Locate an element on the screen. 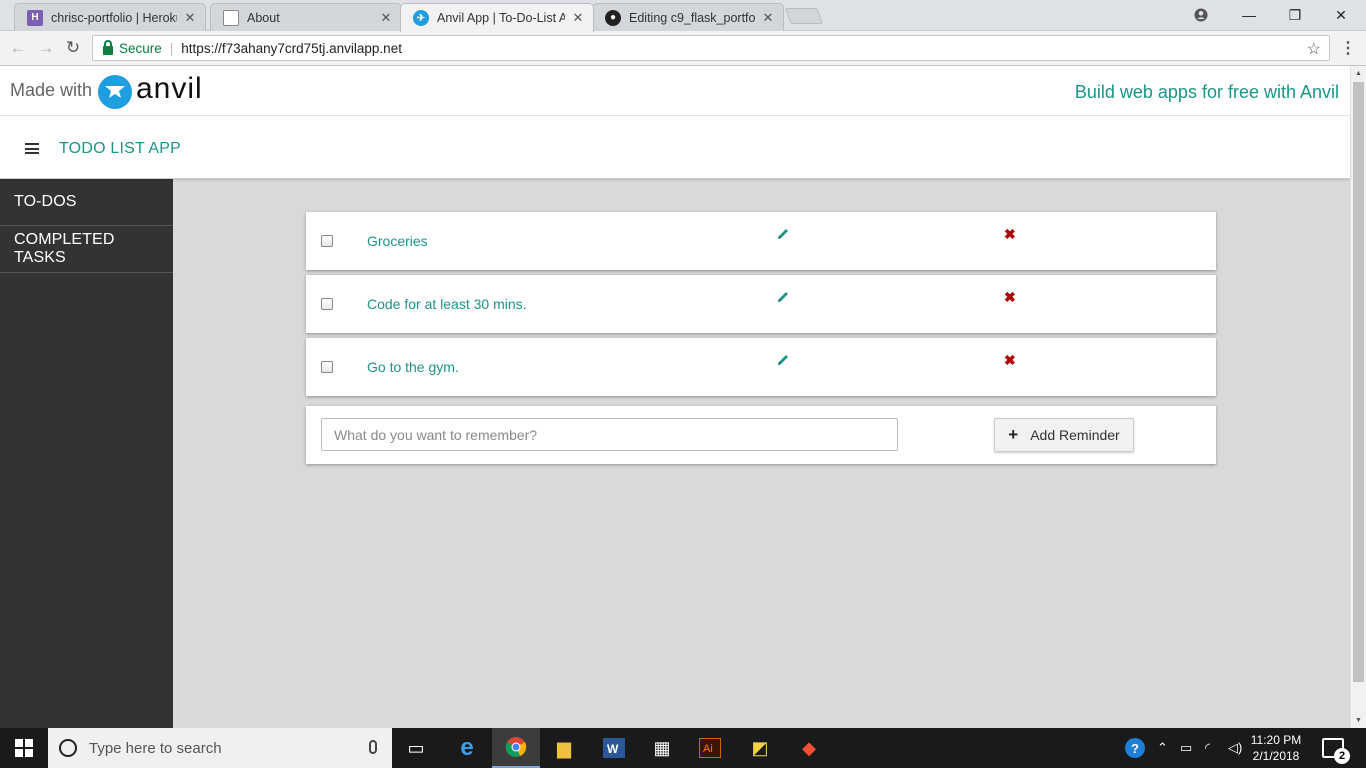  sidebar: TO-DOS COMPLETED TASKS is located at coordinates (86, 453).